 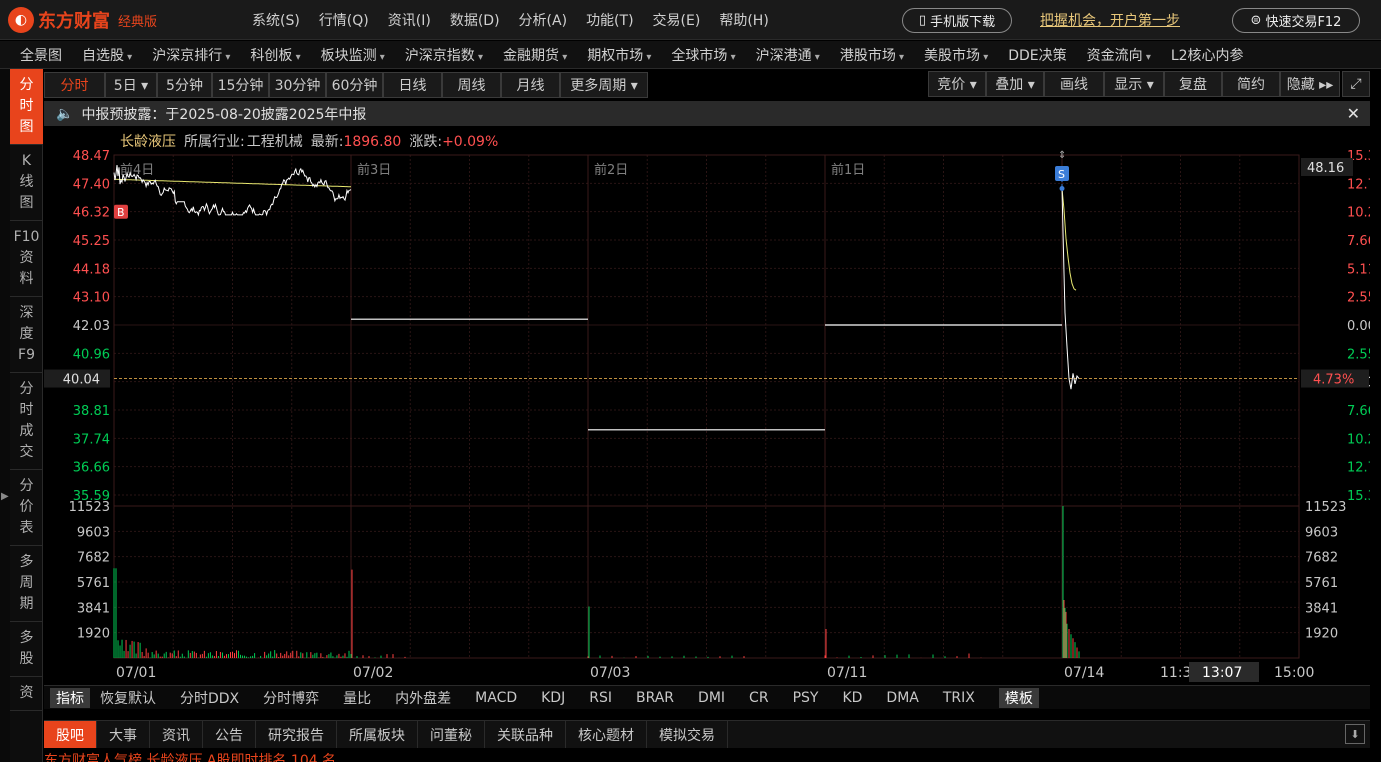 I want to click on indicator-item: 分时DDX, so click(x=209, y=698).